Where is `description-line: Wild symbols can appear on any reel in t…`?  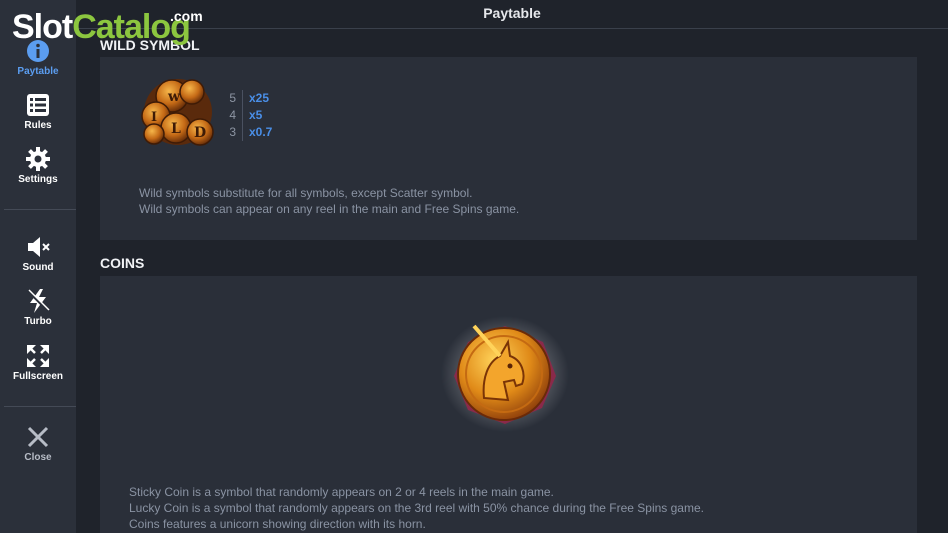
description-line: Wild symbols can appear on any reel in t… is located at coordinates (329, 209).